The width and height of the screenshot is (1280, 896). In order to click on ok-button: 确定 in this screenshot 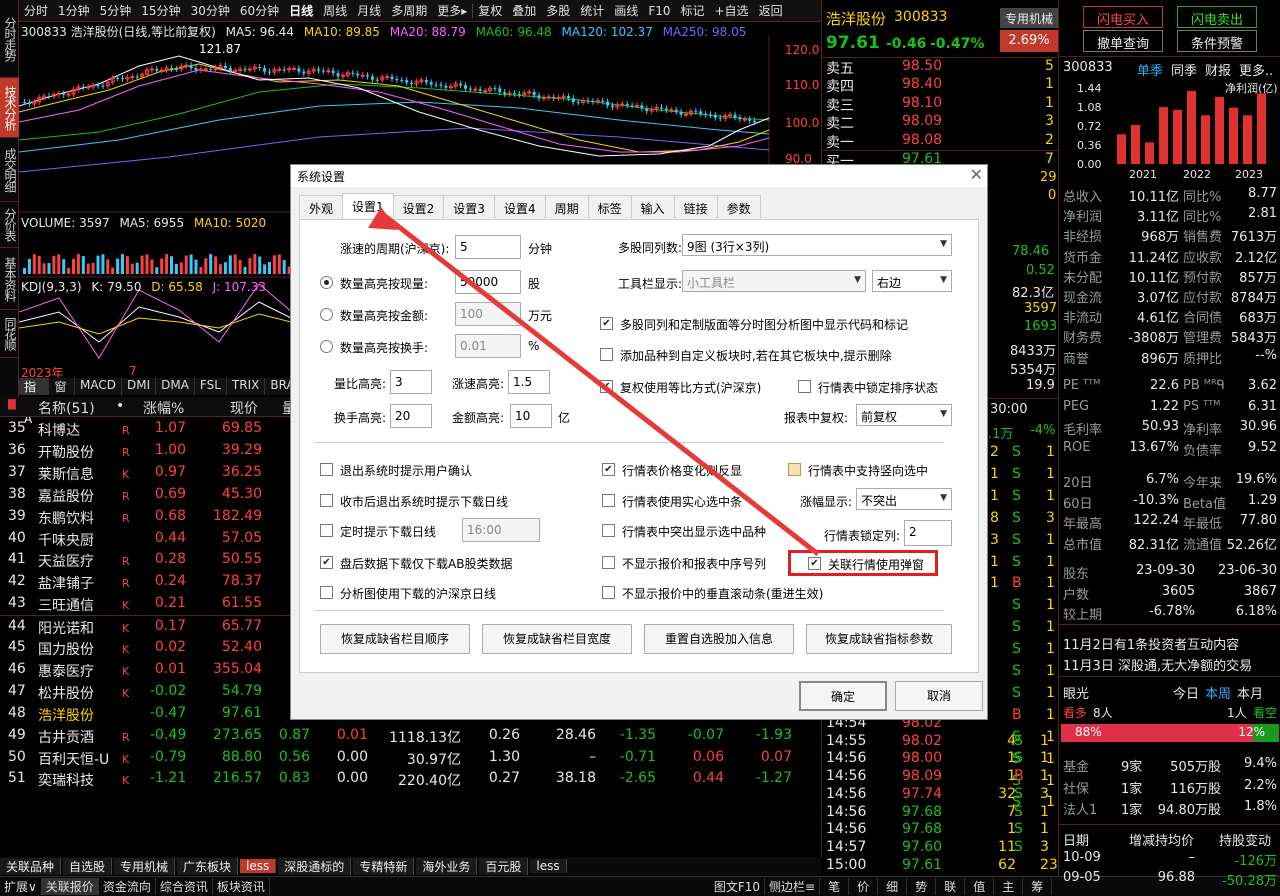, I will do `click(843, 696)`.